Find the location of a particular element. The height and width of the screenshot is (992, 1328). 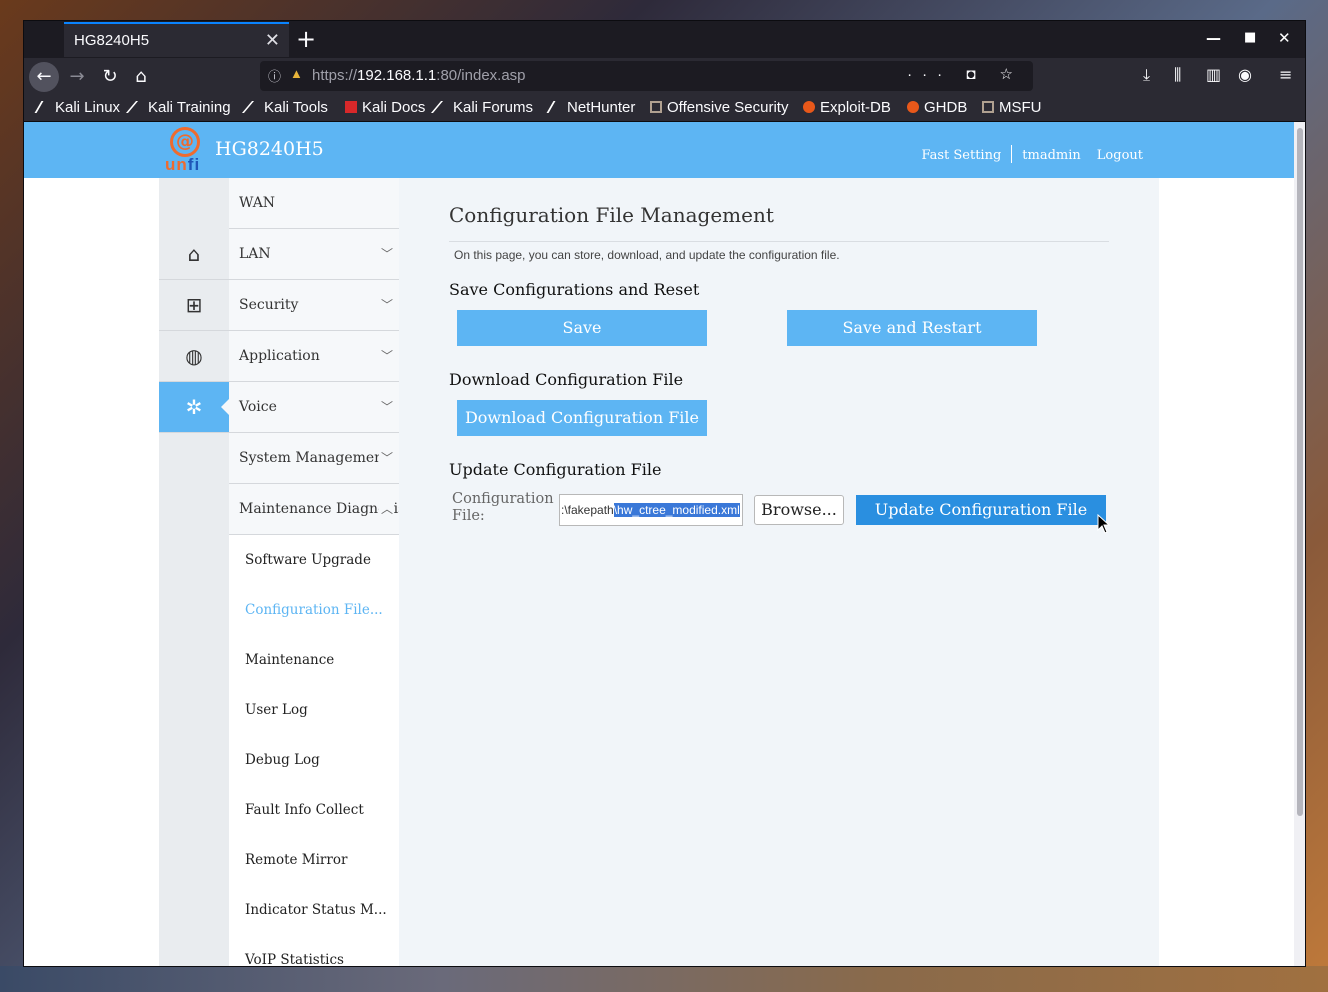

unifi-logo-text: unfi is located at coordinates (183, 164).